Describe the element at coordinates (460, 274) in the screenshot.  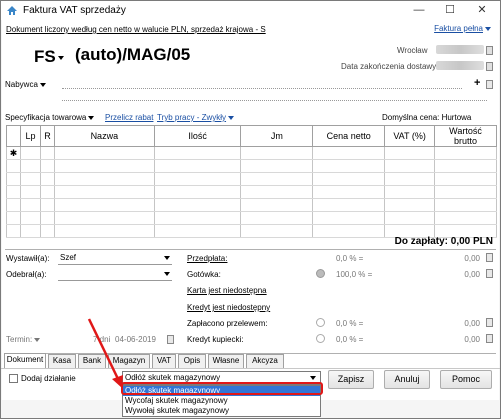
I see `gotowka-amount: 0,00` at that location.